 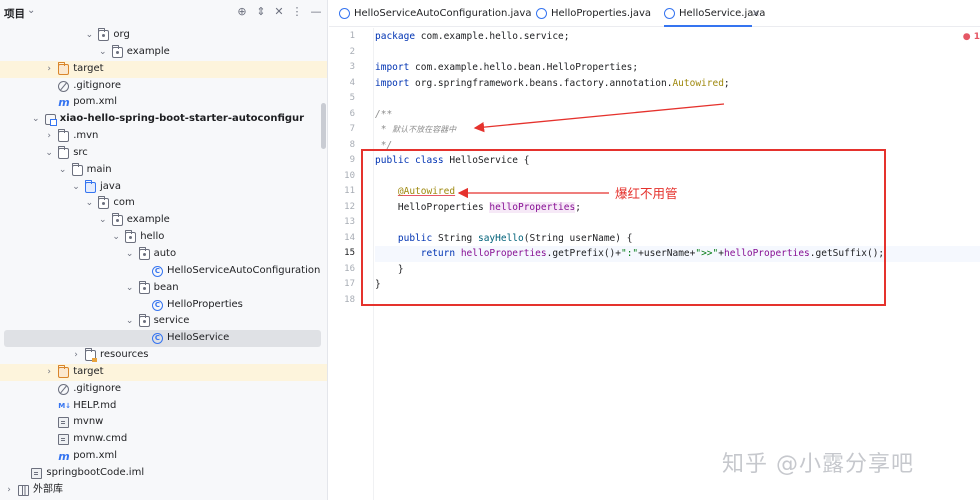 I want to click on tree-item: › .mvn, so click(x=163, y=136).